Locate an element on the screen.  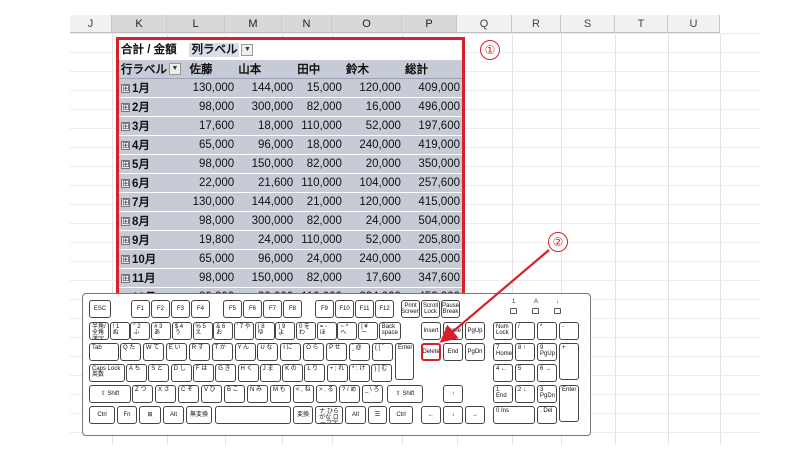
pivot-row-header: ⊞ 6月 is located at coordinates (153, 183).